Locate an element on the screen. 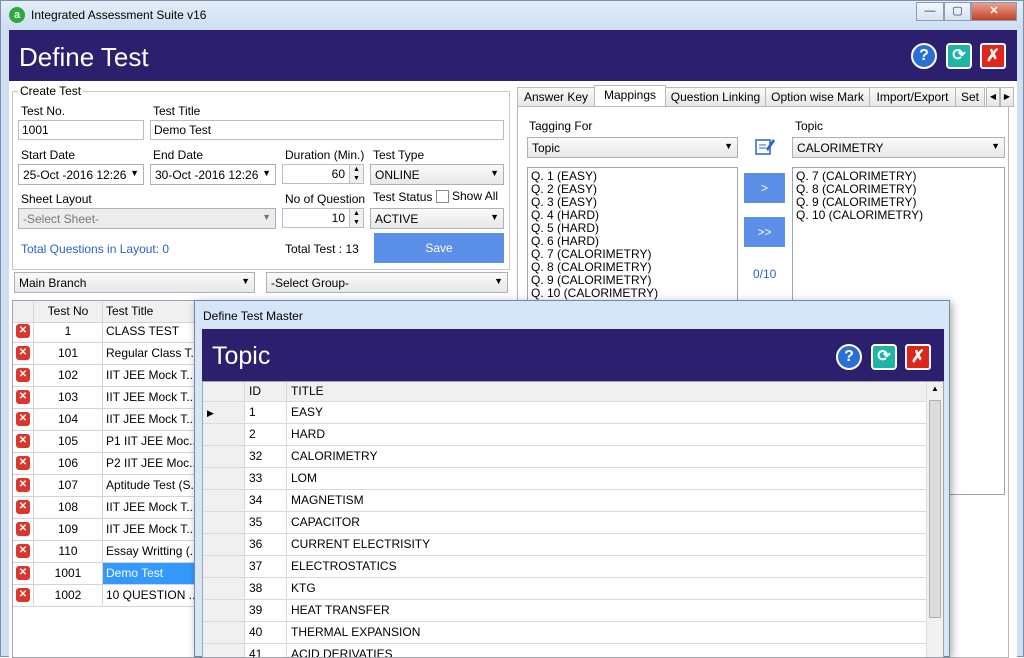  minimize-button: — is located at coordinates (930, 11).